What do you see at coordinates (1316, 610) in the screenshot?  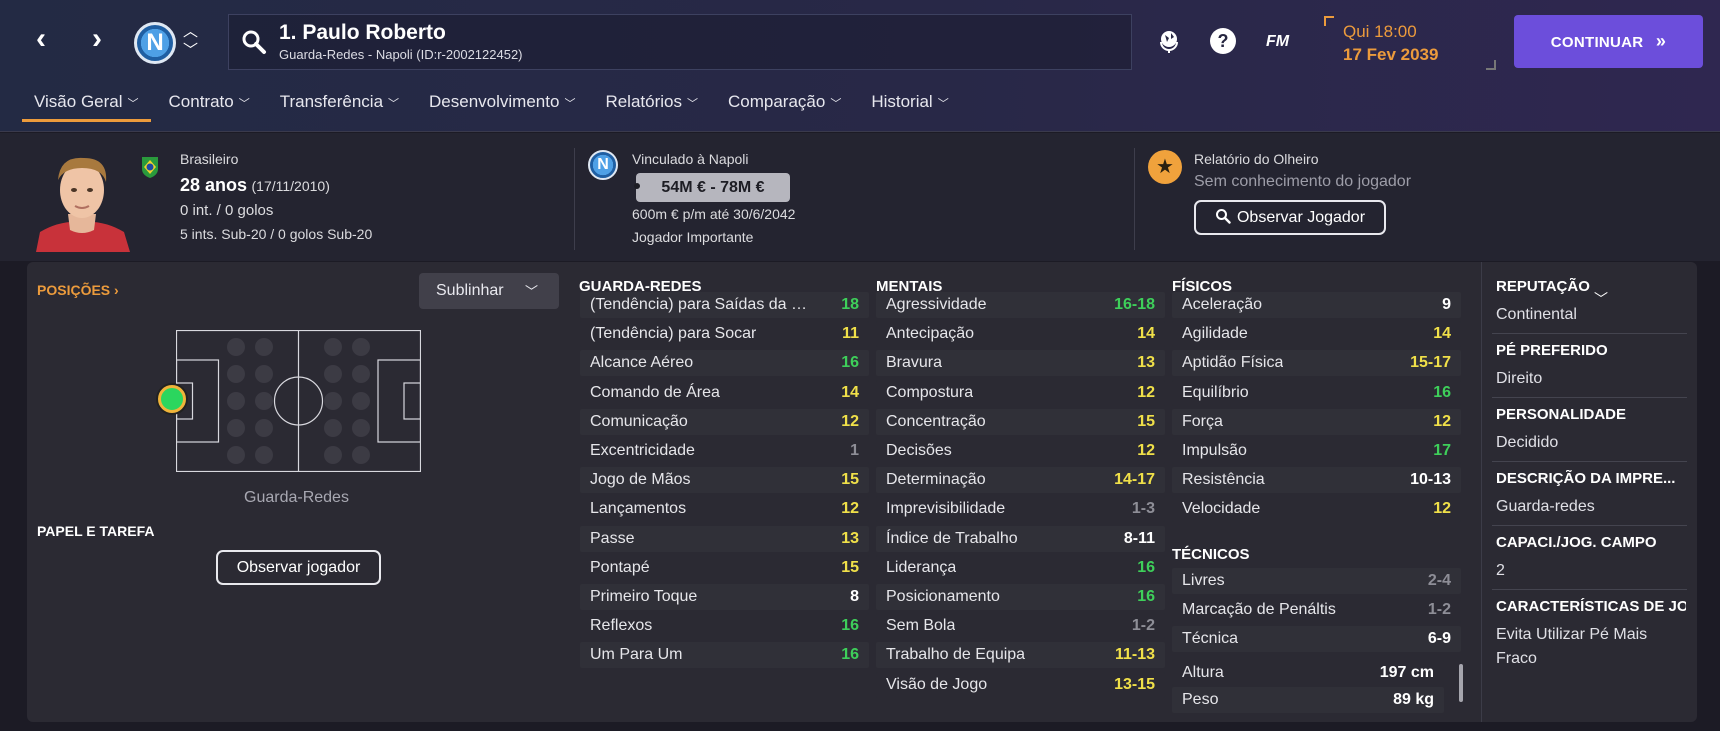 I see `attribute-row: Marcação de Penáltis 1-2` at bounding box center [1316, 610].